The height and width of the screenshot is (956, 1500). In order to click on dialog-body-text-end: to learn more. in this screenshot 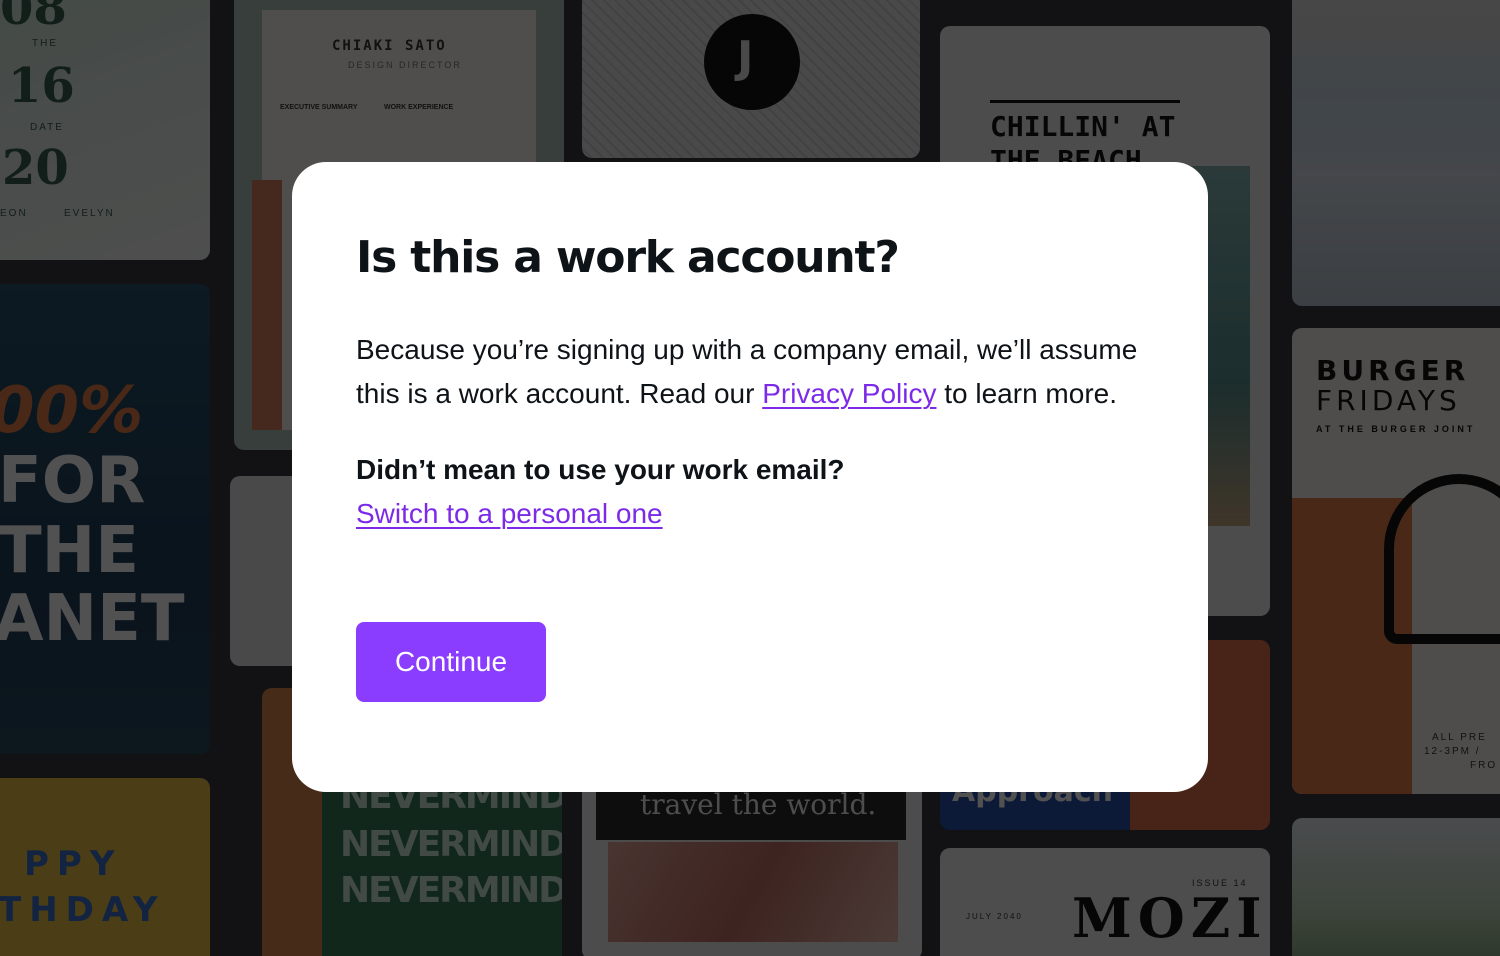, I will do `click(1026, 393)`.